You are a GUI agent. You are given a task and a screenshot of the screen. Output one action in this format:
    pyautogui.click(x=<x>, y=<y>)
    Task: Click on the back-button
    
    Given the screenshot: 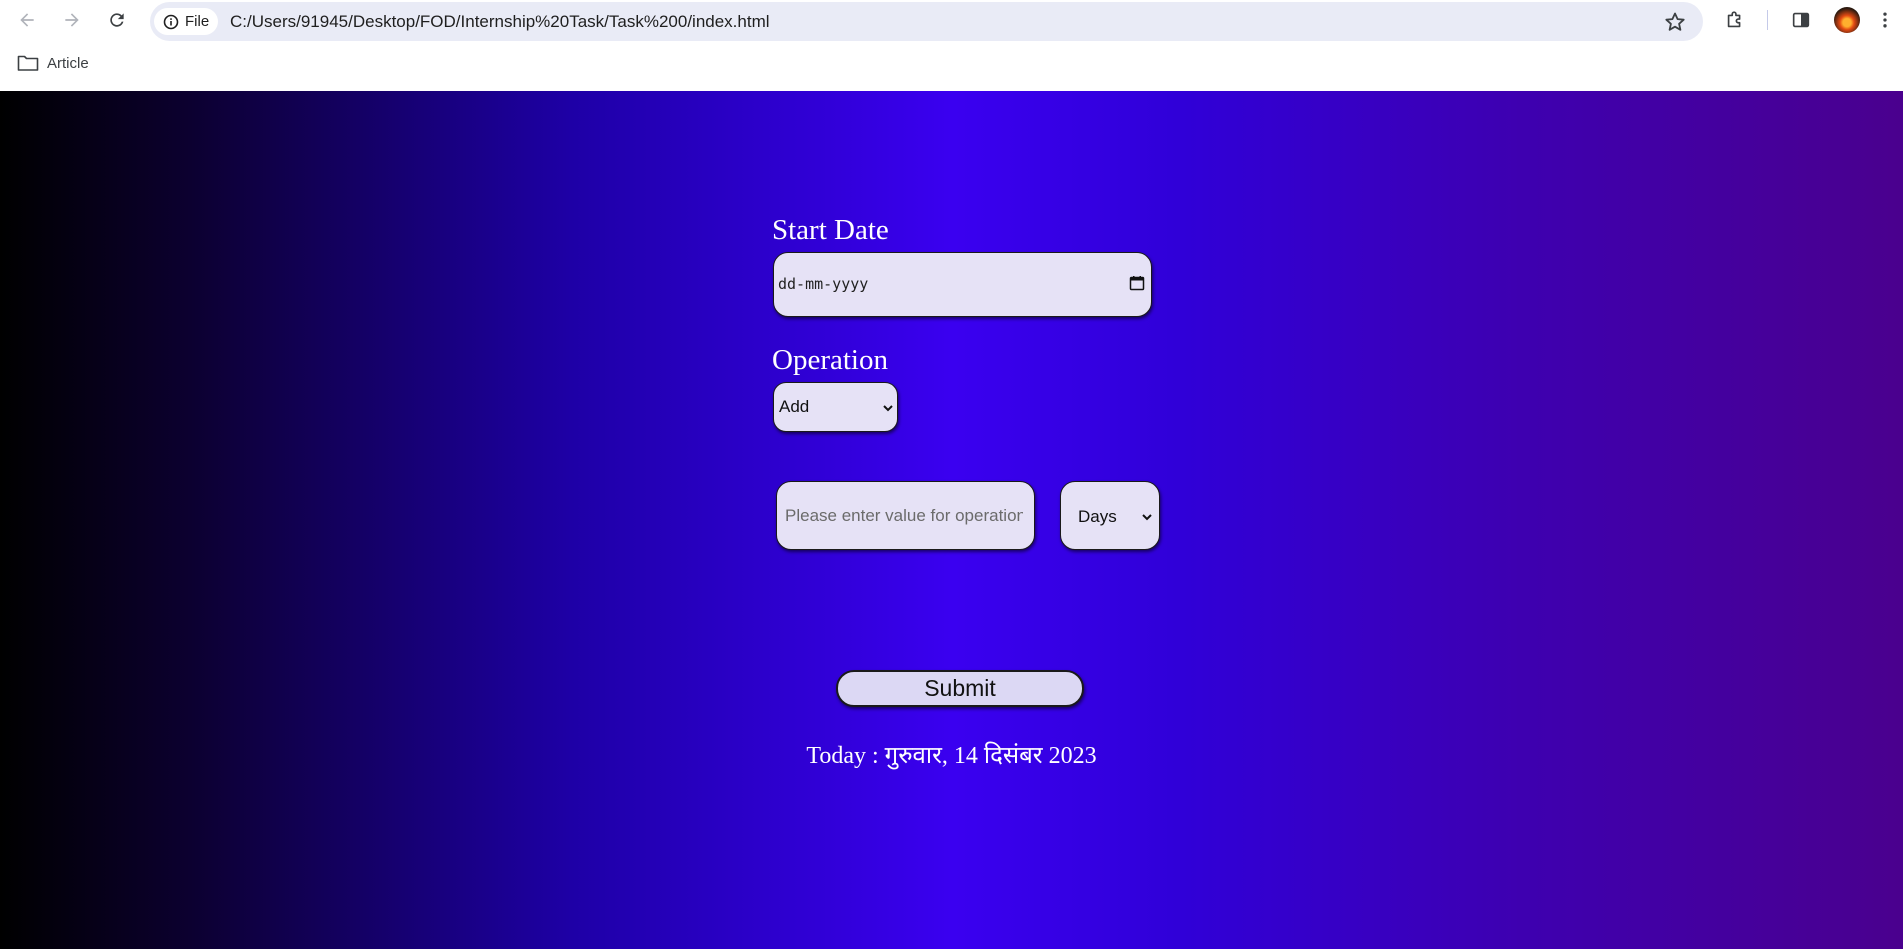 What is the action you would take?
    pyautogui.click(x=27, y=20)
    